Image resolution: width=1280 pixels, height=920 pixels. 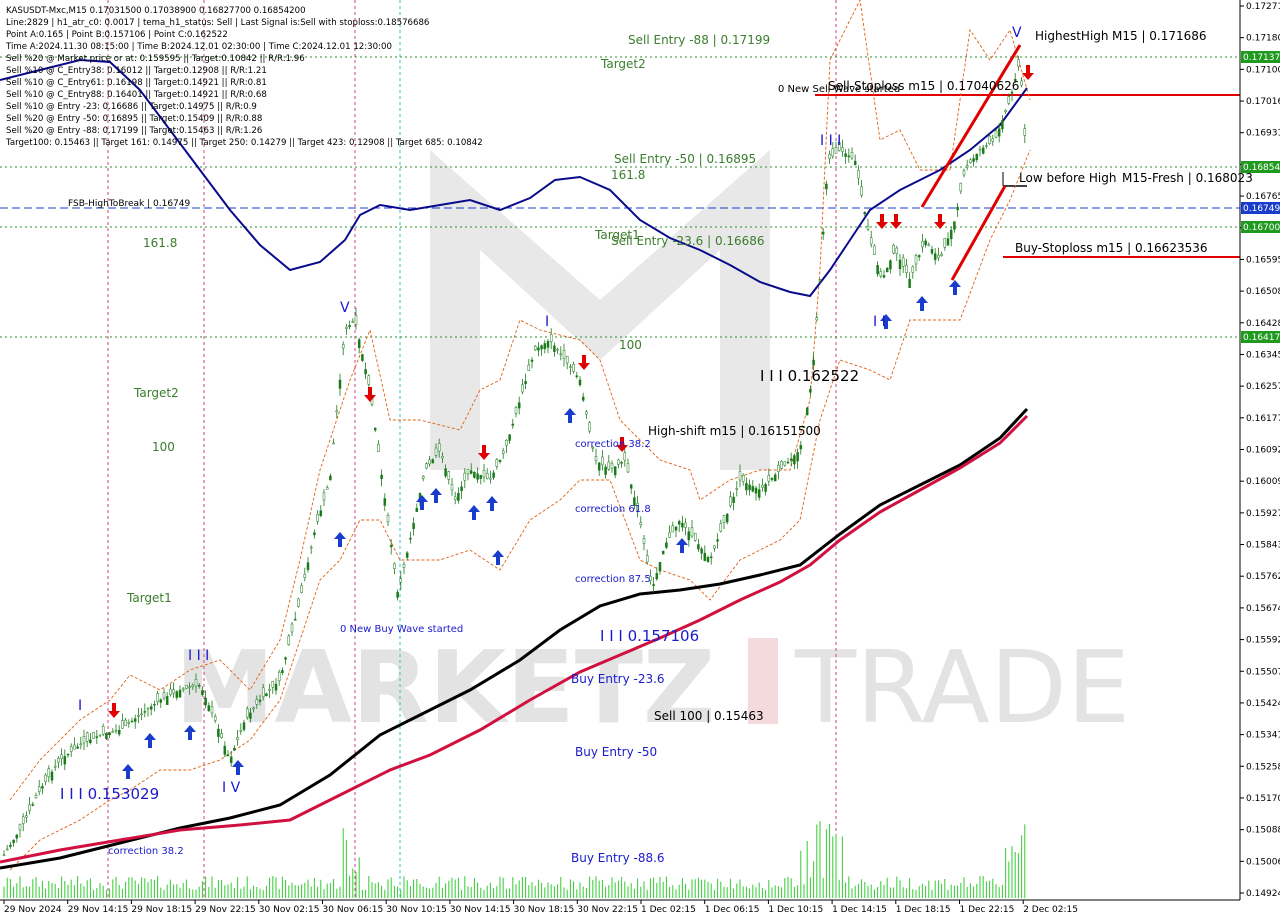 I want to click on price-tick-label: 0.15843, so click(x=1263, y=546).